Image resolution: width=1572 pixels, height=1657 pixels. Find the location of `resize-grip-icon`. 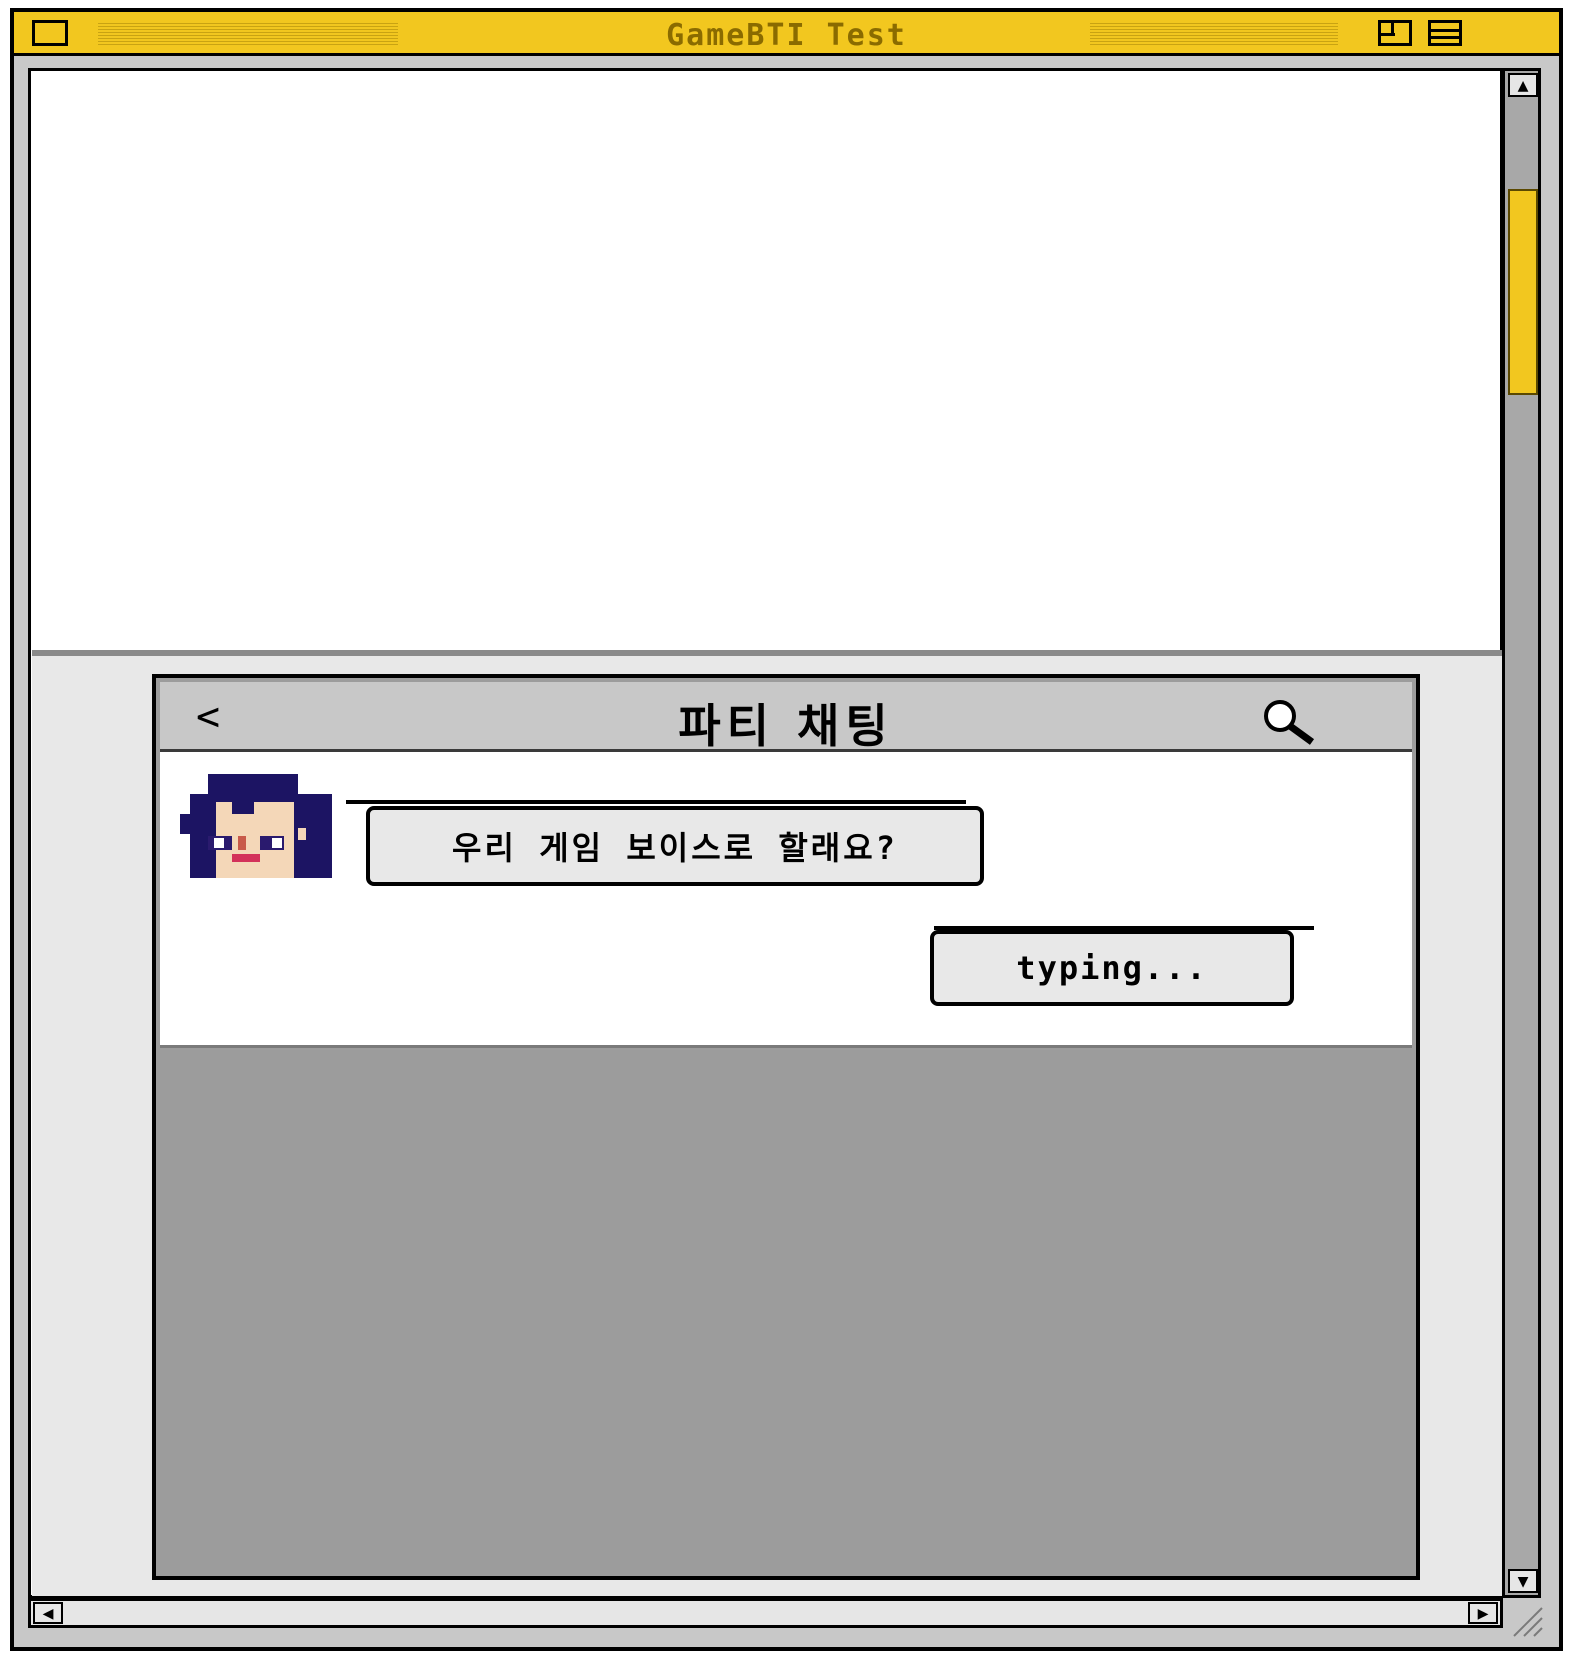

resize-grip-icon is located at coordinates (1526, 1620).